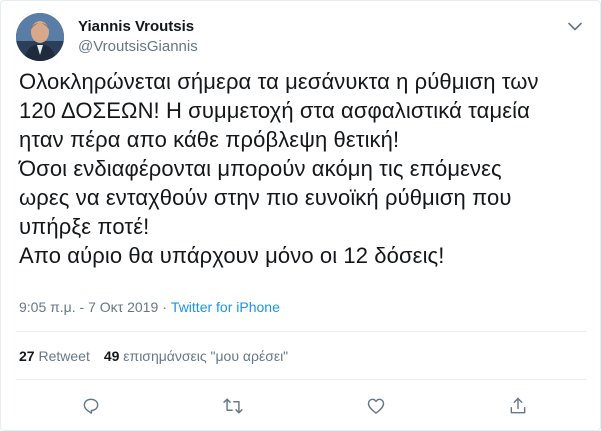 Image resolution: width=601 pixels, height=431 pixels. Describe the element at coordinates (111, 356) in the screenshot. I see `likes-count: 49` at that location.